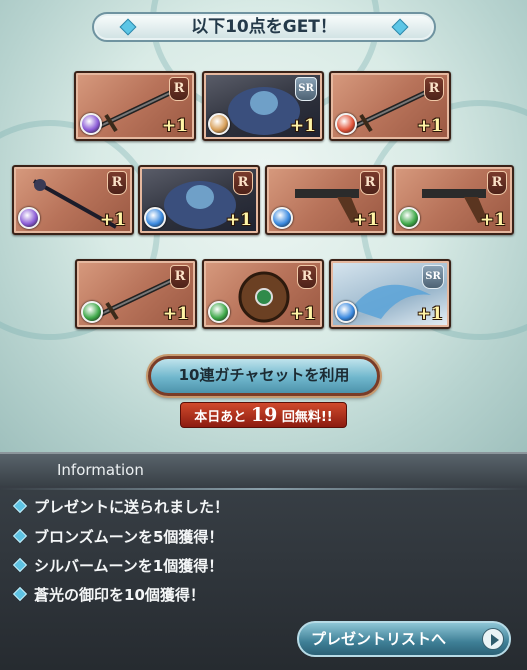 The image size is (527, 670). What do you see at coordinates (73, 200) in the screenshot?
I see `item-card-spear: R +1` at bounding box center [73, 200].